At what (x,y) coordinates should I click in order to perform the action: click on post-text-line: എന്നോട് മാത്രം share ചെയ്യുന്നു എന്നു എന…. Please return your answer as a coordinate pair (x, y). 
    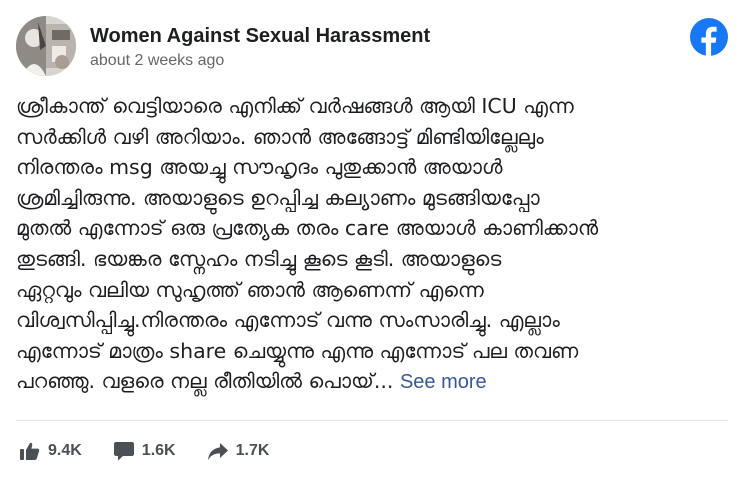
    Looking at the image, I should click on (297, 350).